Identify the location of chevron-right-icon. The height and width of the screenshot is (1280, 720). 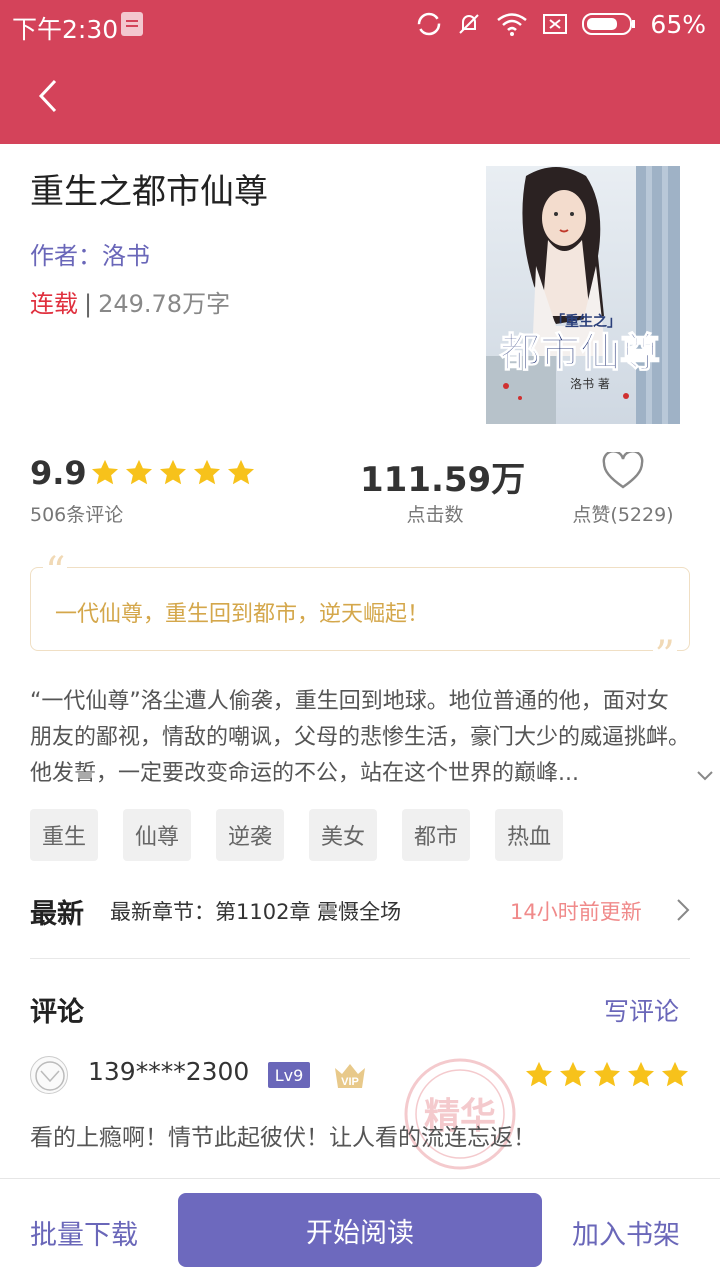
(683, 910).